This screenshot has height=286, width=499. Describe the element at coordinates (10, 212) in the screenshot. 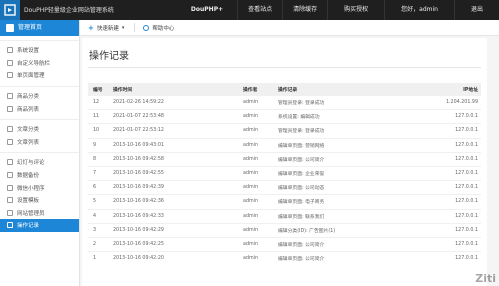

I see `user-icon` at that location.